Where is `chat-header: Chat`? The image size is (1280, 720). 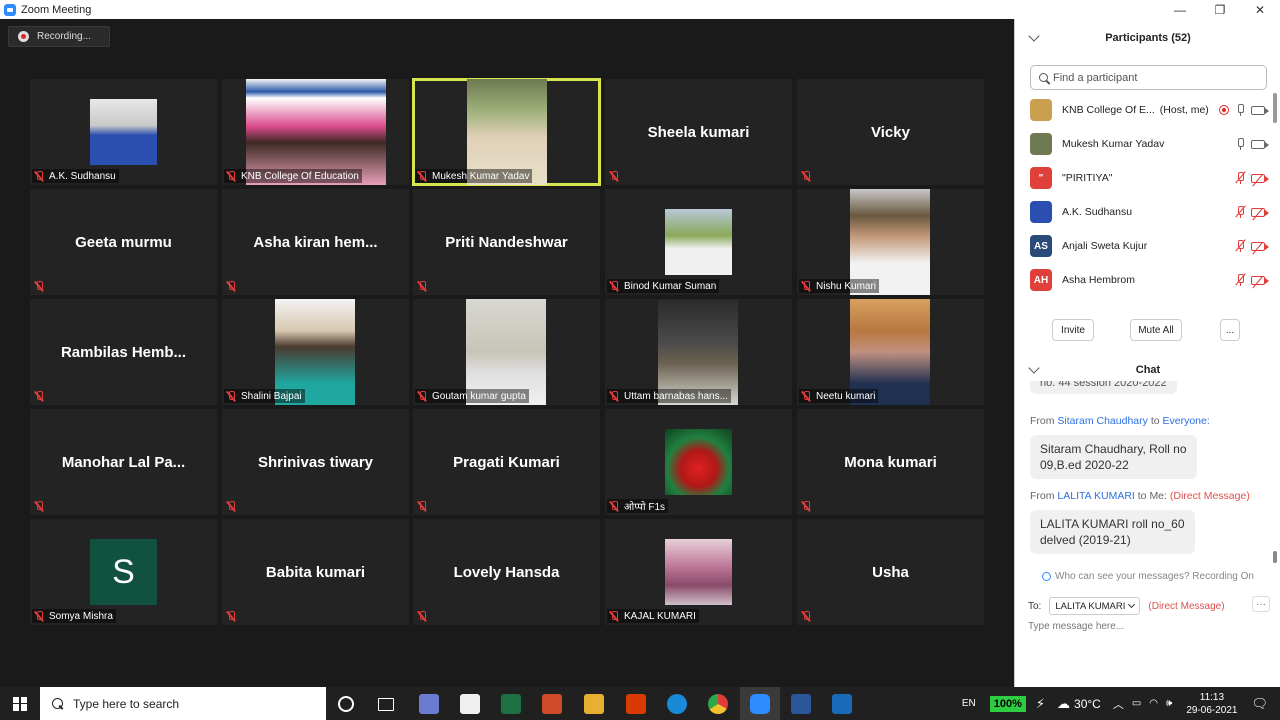
chat-header: Chat is located at coordinates (1147, 370).